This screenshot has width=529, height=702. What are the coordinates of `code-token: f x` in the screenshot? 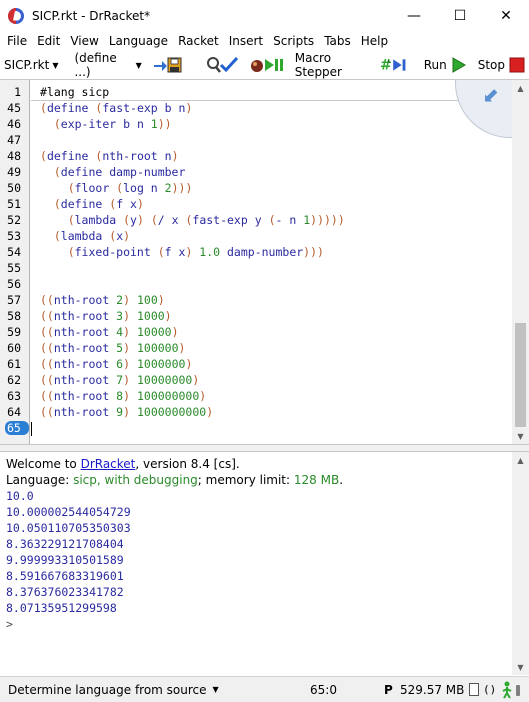 It's located at (175, 252).